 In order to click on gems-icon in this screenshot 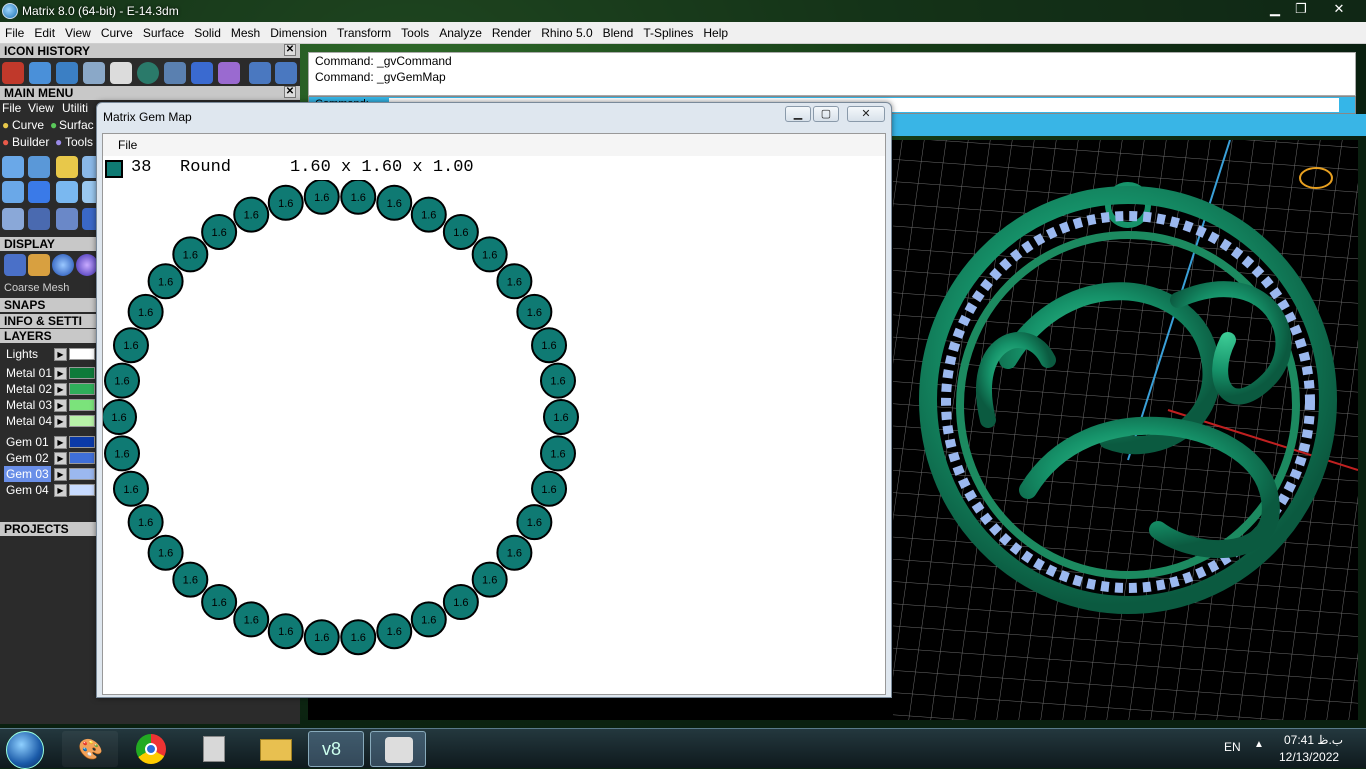, I will do `click(202, 73)`.